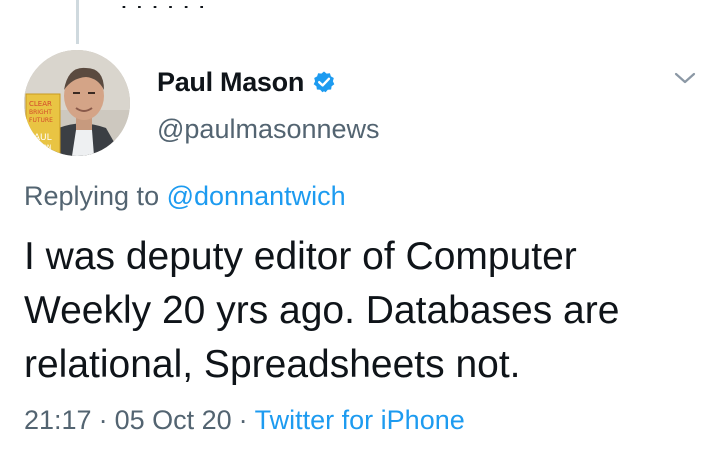  What do you see at coordinates (77, 22) in the screenshot?
I see `thread-connector-line` at bounding box center [77, 22].